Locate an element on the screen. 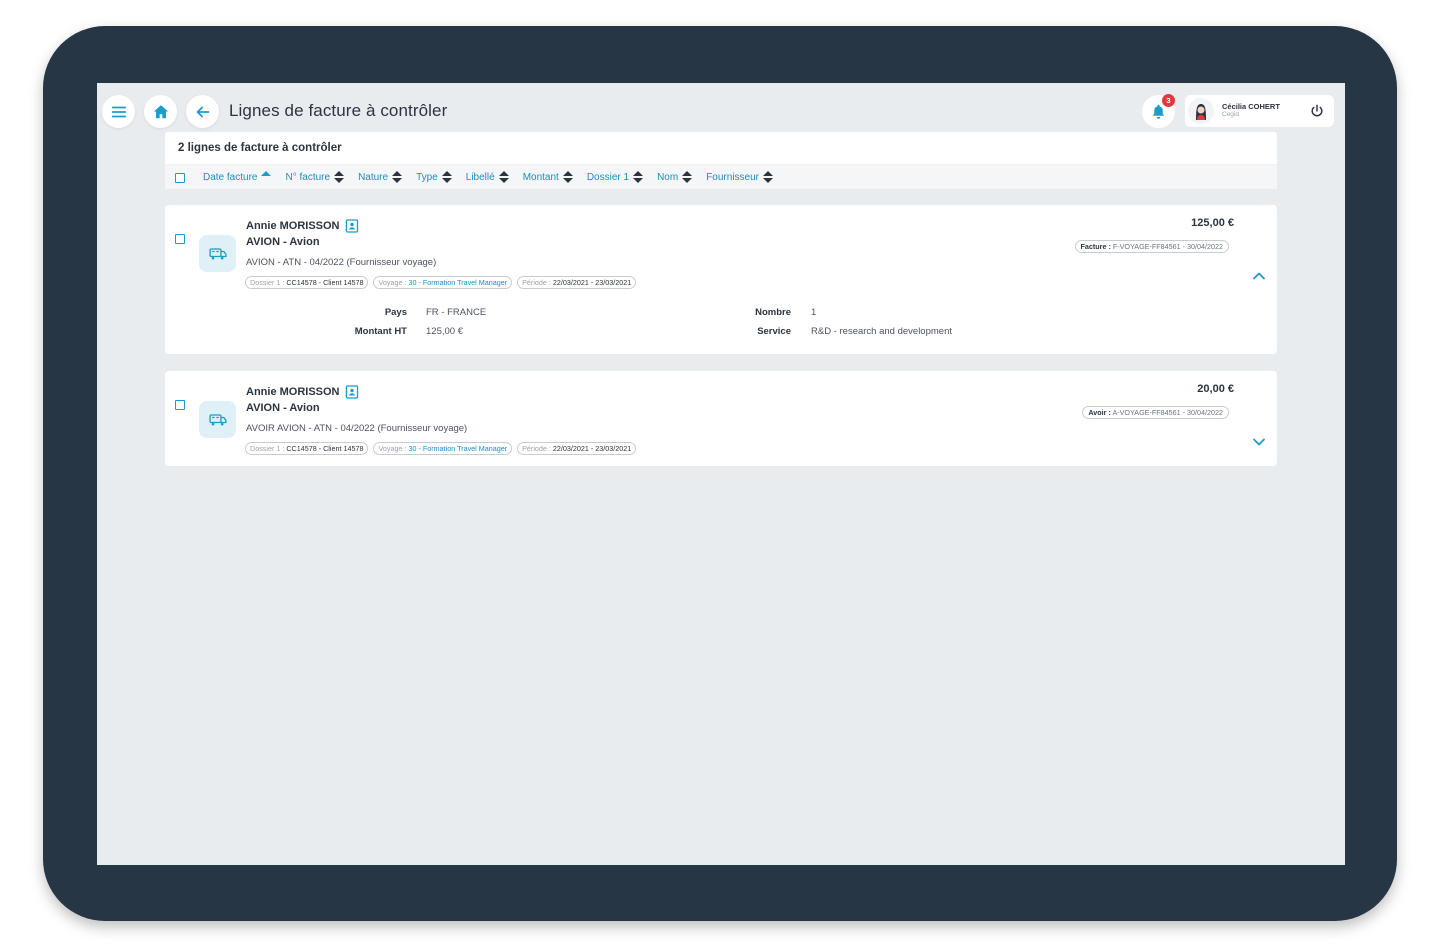 Image resolution: width=1440 pixels, height=951 pixels. home-icon is located at coordinates (160, 111).